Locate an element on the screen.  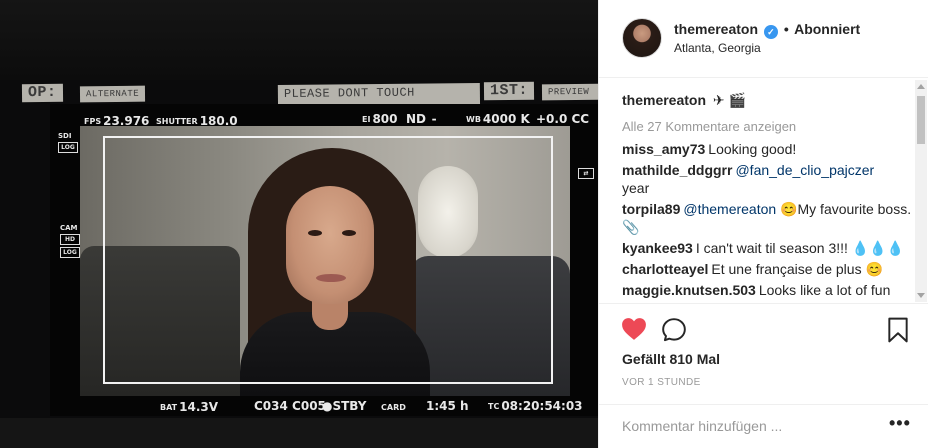
scroll-down-arrow-icon is located at coordinates (921, 295).